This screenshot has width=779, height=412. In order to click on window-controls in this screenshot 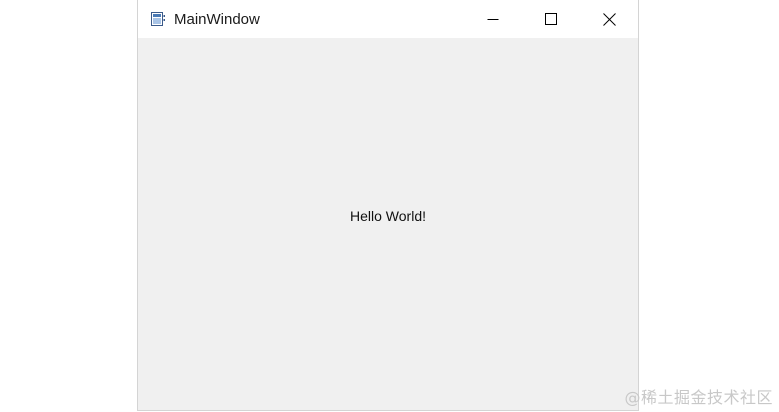, I will do `click(551, 19)`.